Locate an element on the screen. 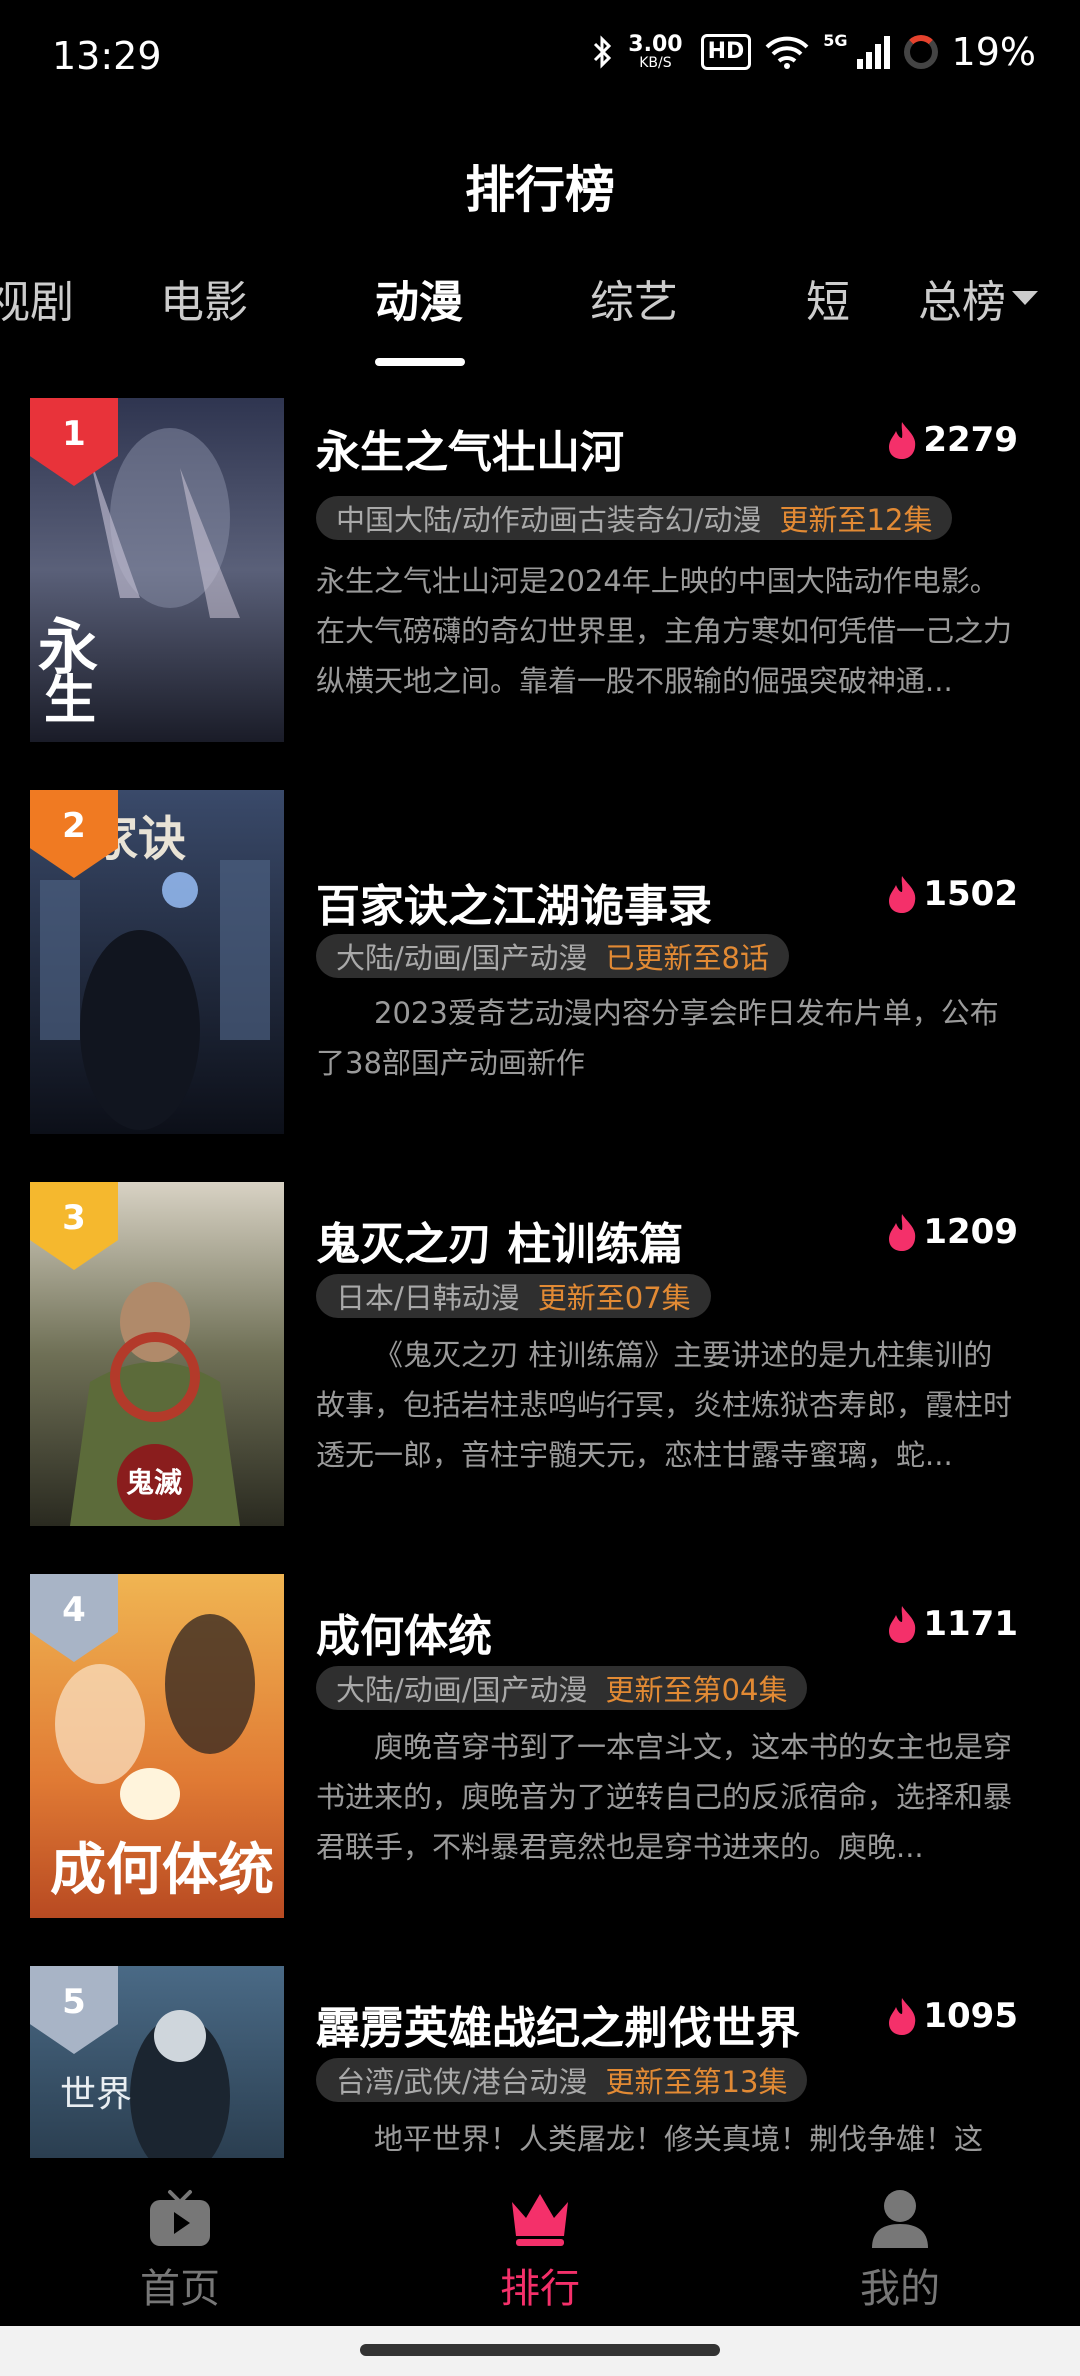 The width and height of the screenshot is (1080, 2376). item-title: 永生之气壮山河 is located at coordinates (470, 448).